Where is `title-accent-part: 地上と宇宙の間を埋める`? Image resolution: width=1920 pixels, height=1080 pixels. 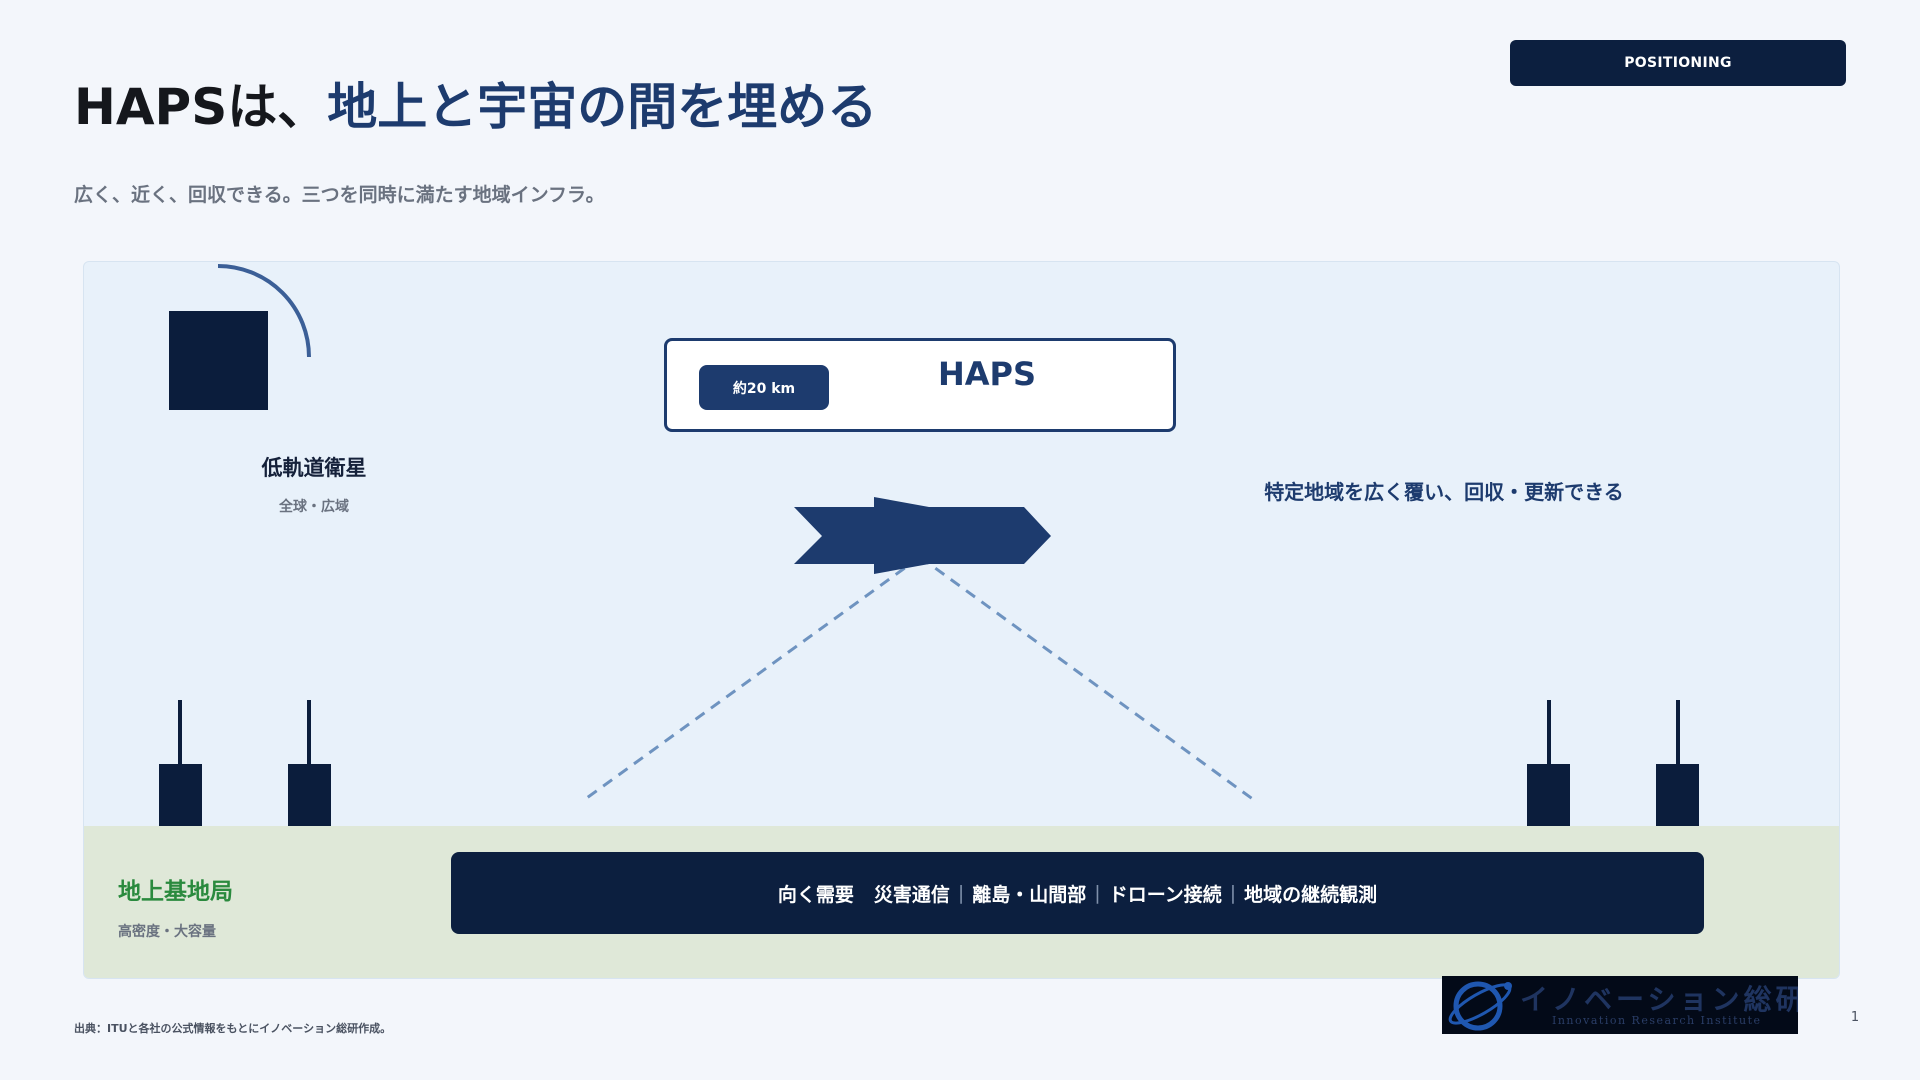 title-accent-part: 地上と宇宙の間を埋める is located at coordinates (602, 107).